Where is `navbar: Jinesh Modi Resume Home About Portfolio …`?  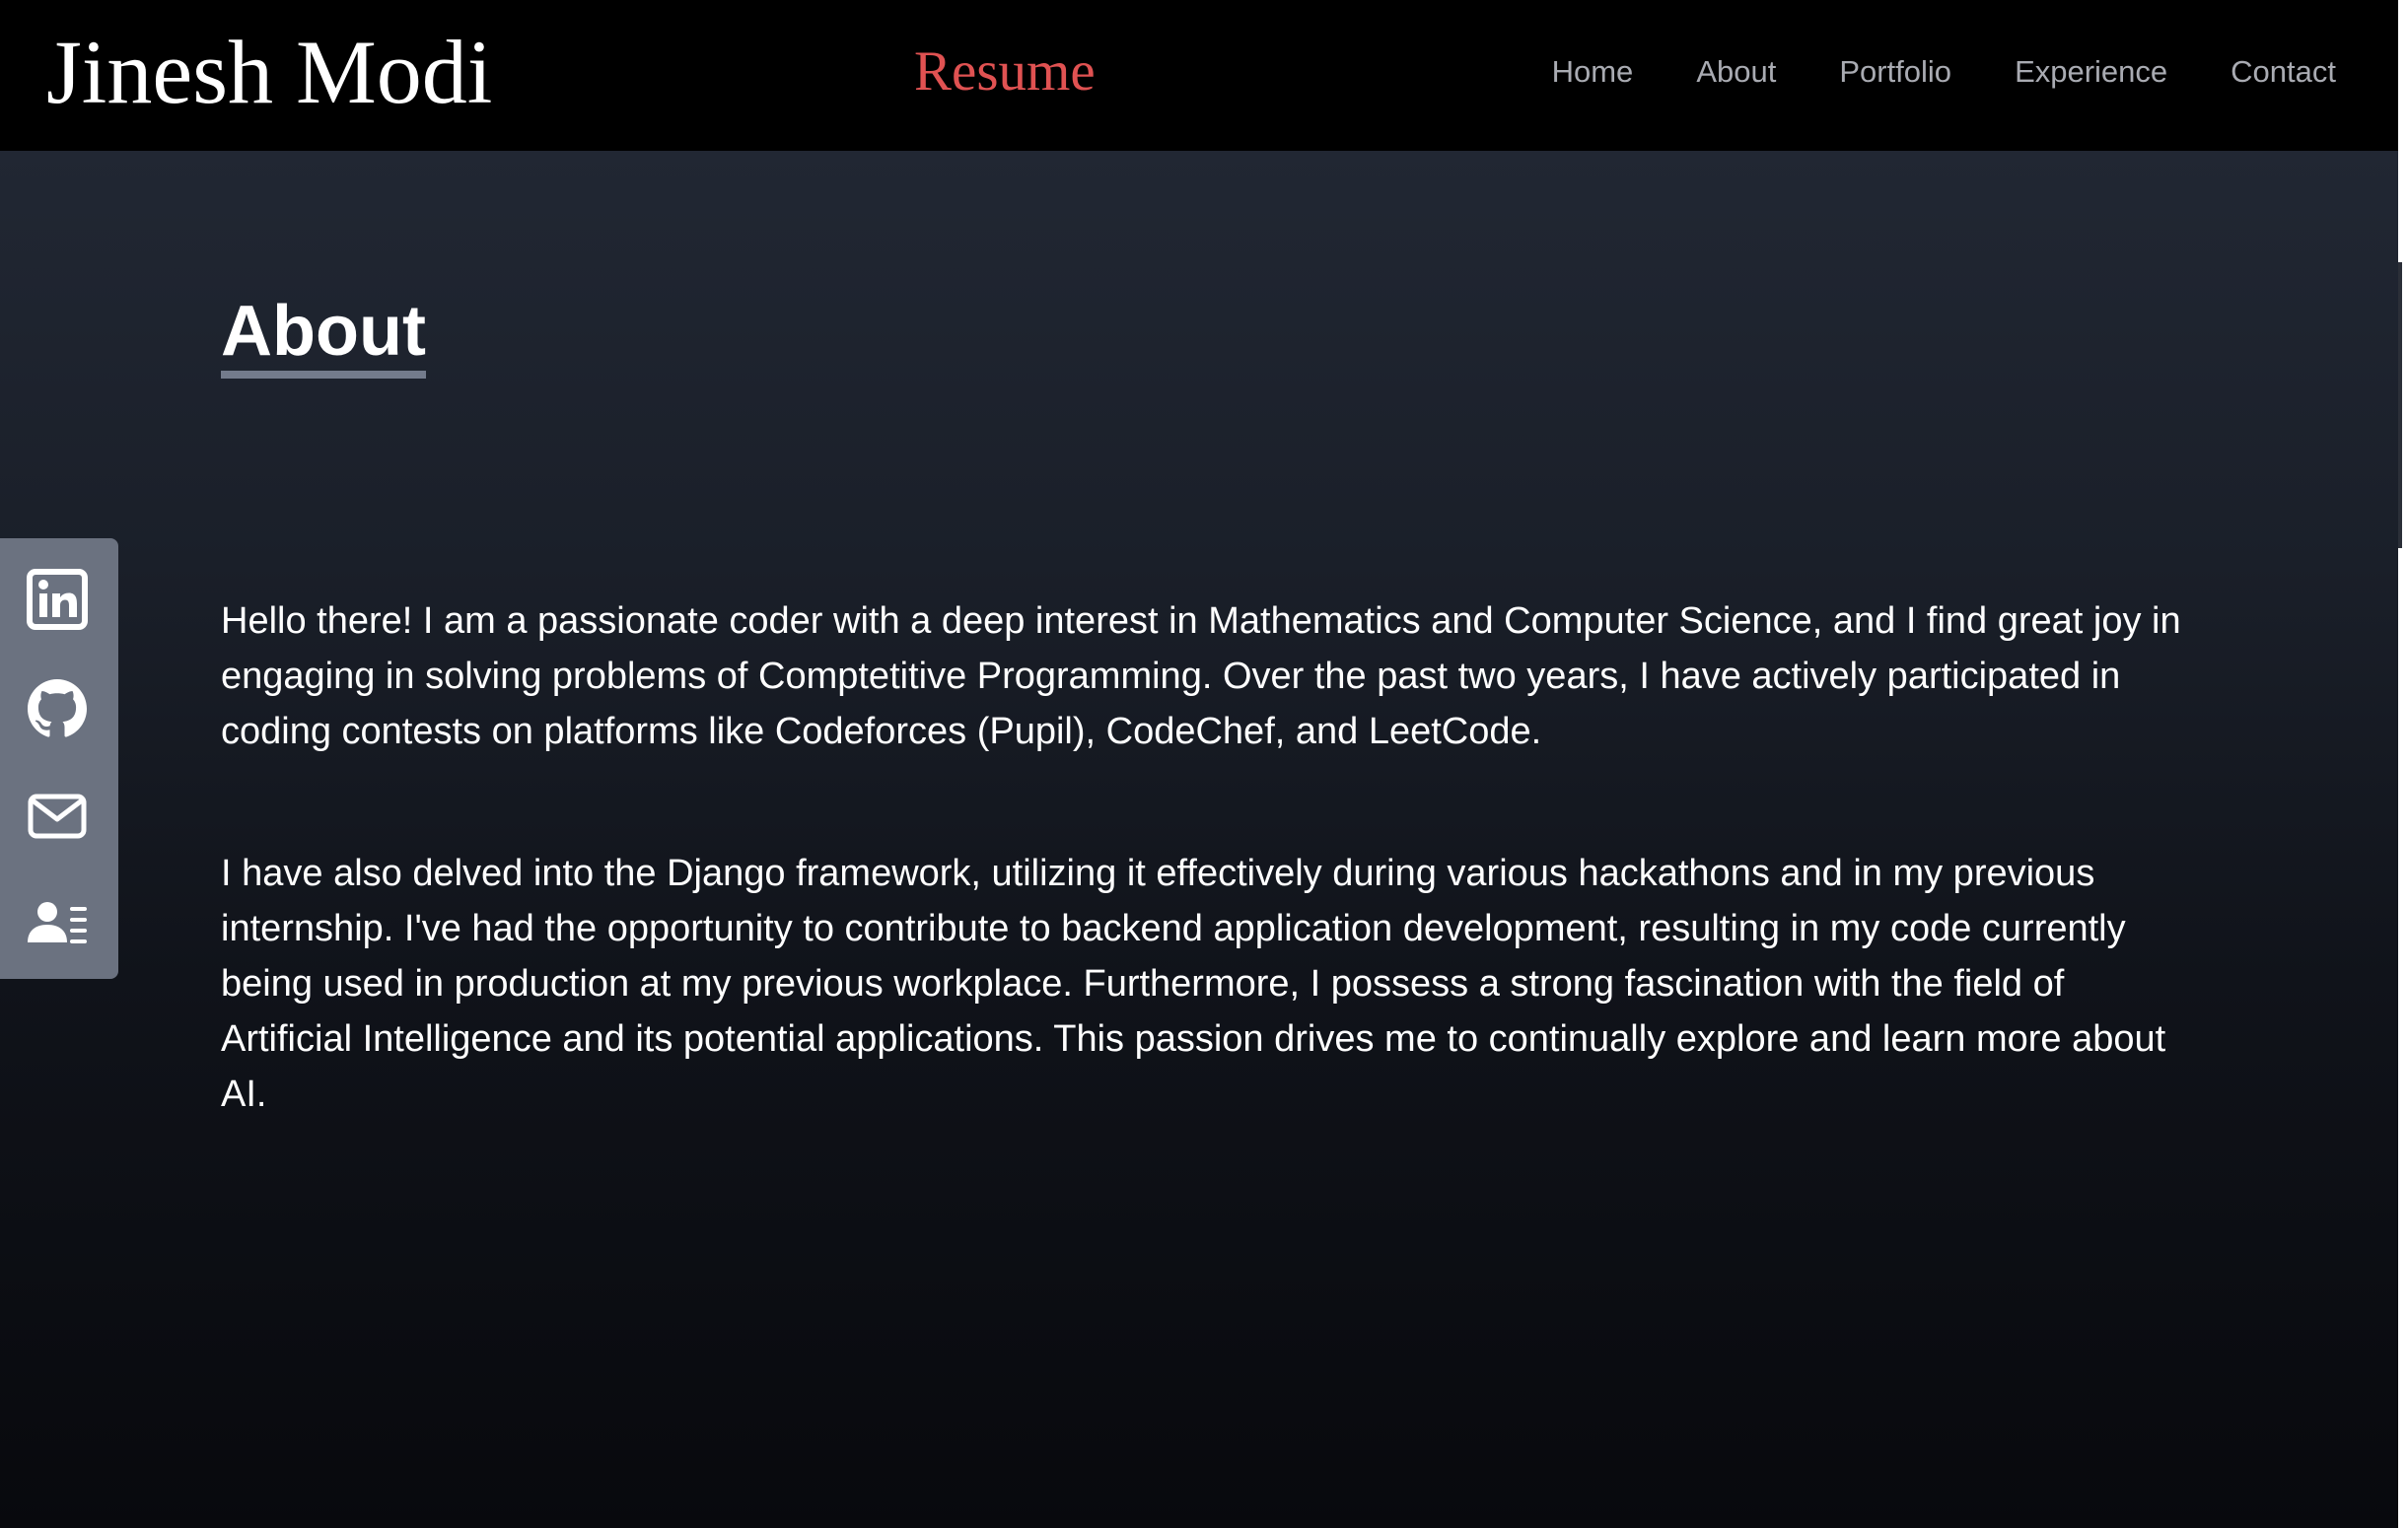
navbar: Jinesh Modi Resume Home About Portfolio … is located at coordinates (1199, 75).